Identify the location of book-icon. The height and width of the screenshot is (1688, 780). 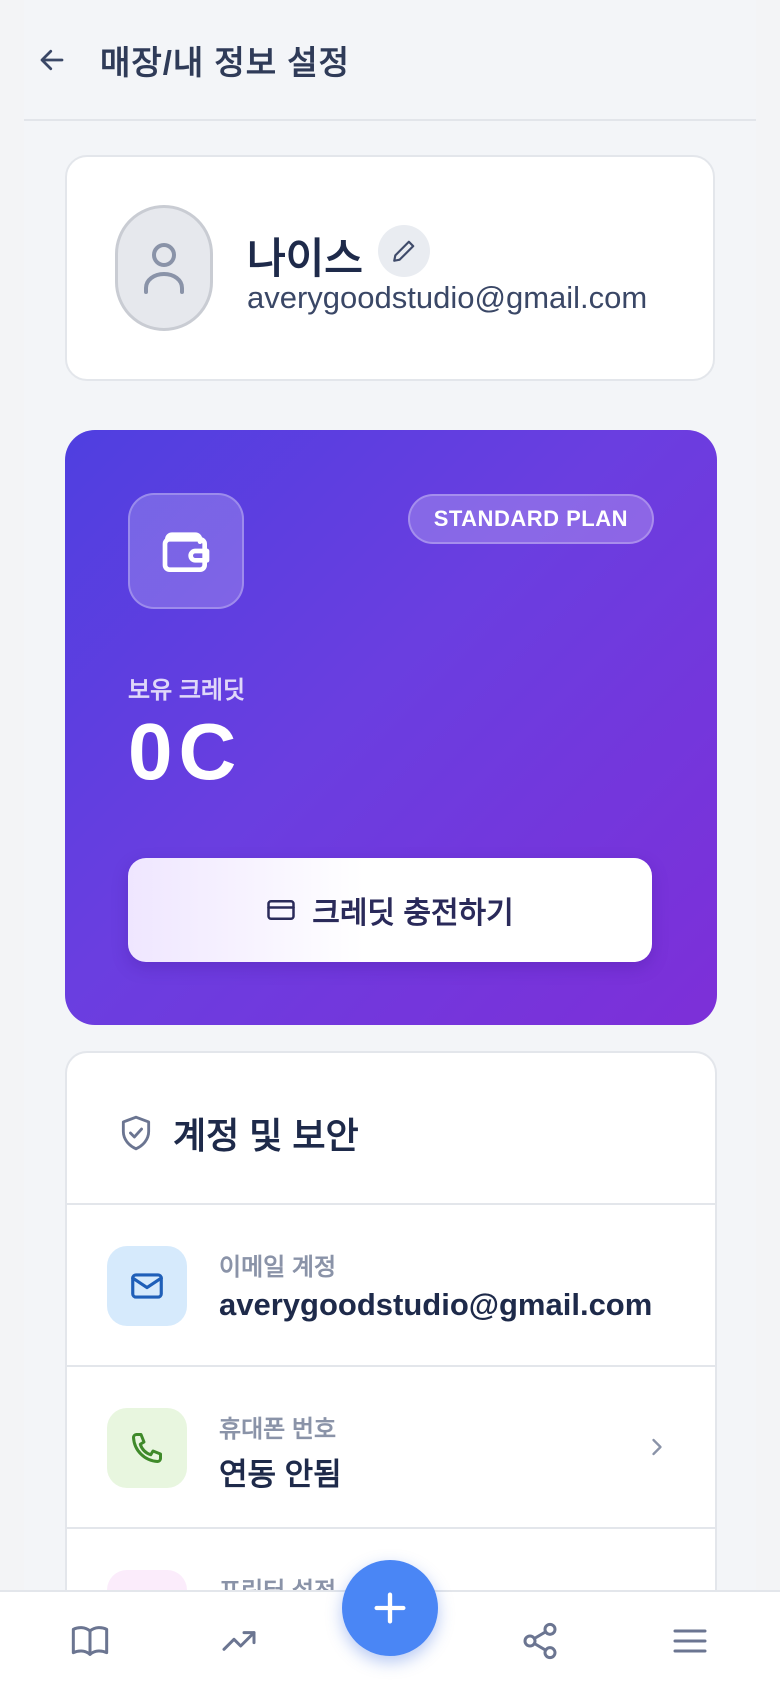
(90, 1641).